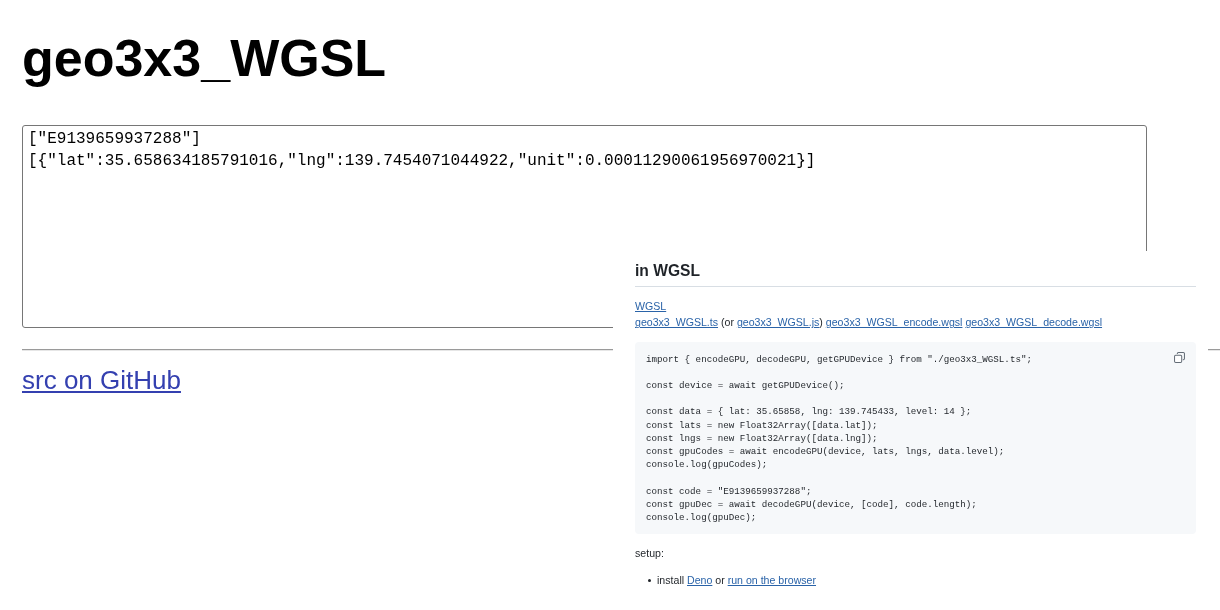 The image size is (1220, 610). I want to click on code-line: const lngs = new Float32Array([data.lng]);, so click(762, 438).